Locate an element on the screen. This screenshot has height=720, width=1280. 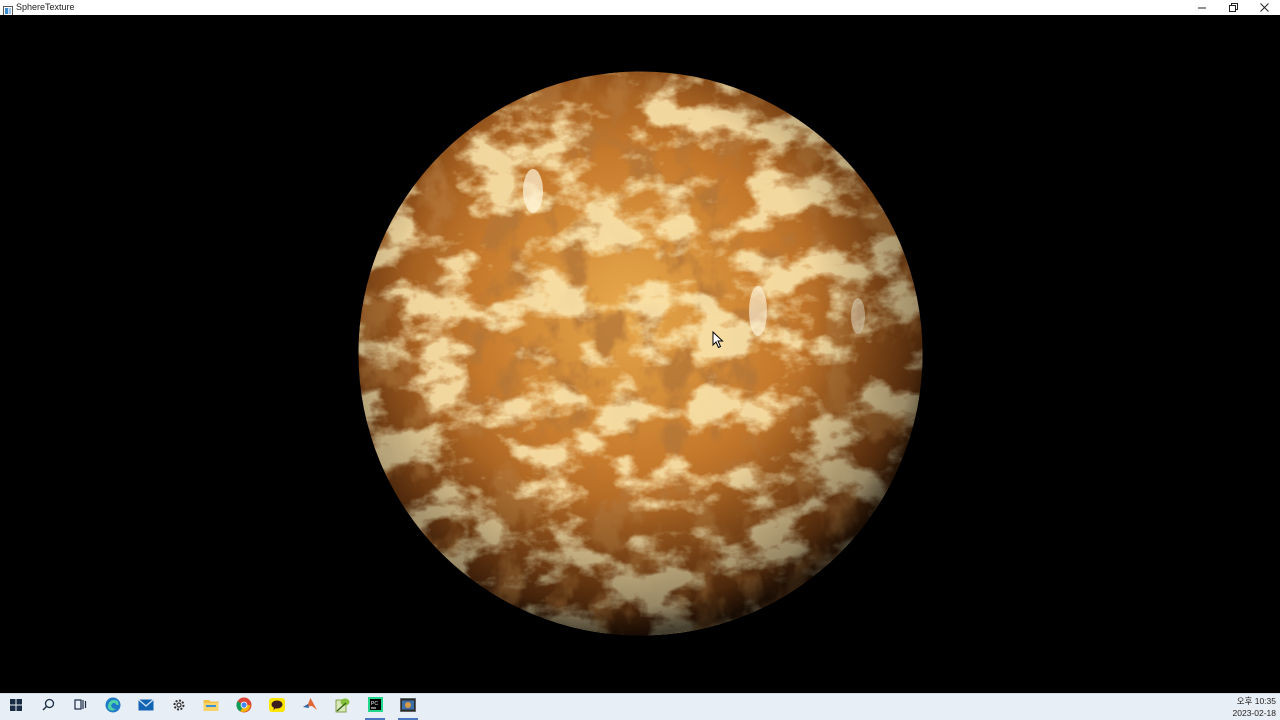
kakaotalk-icon is located at coordinates (277, 707).